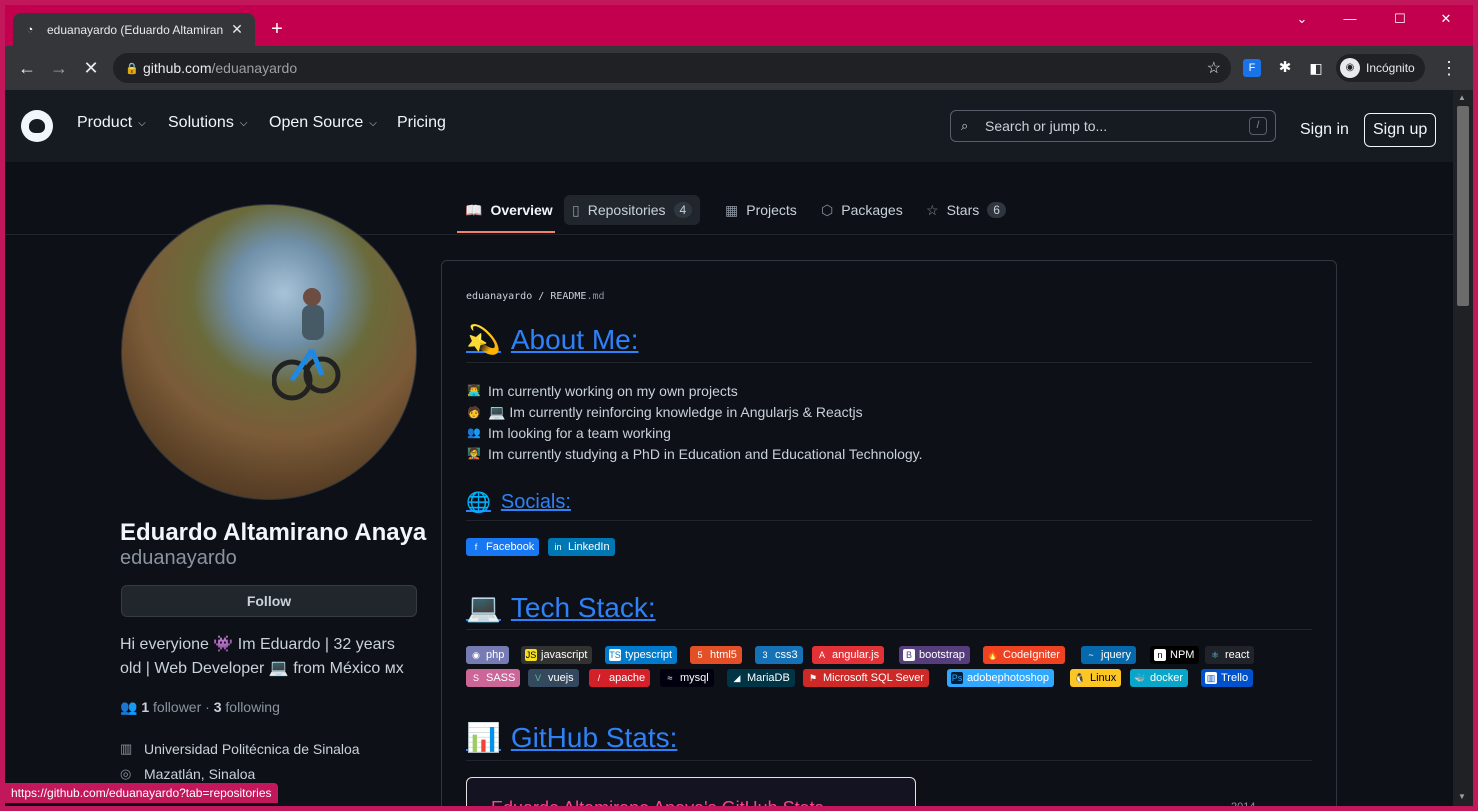 Image resolution: width=1478 pixels, height=811 pixels. I want to click on tab-overview: 📖 Overview, so click(509, 210).